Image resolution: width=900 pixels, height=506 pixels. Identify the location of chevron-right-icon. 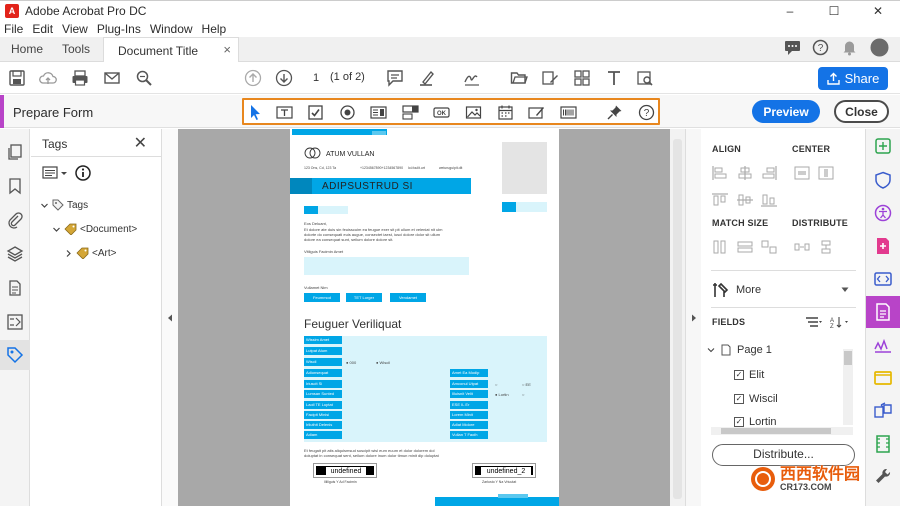
(68, 253).